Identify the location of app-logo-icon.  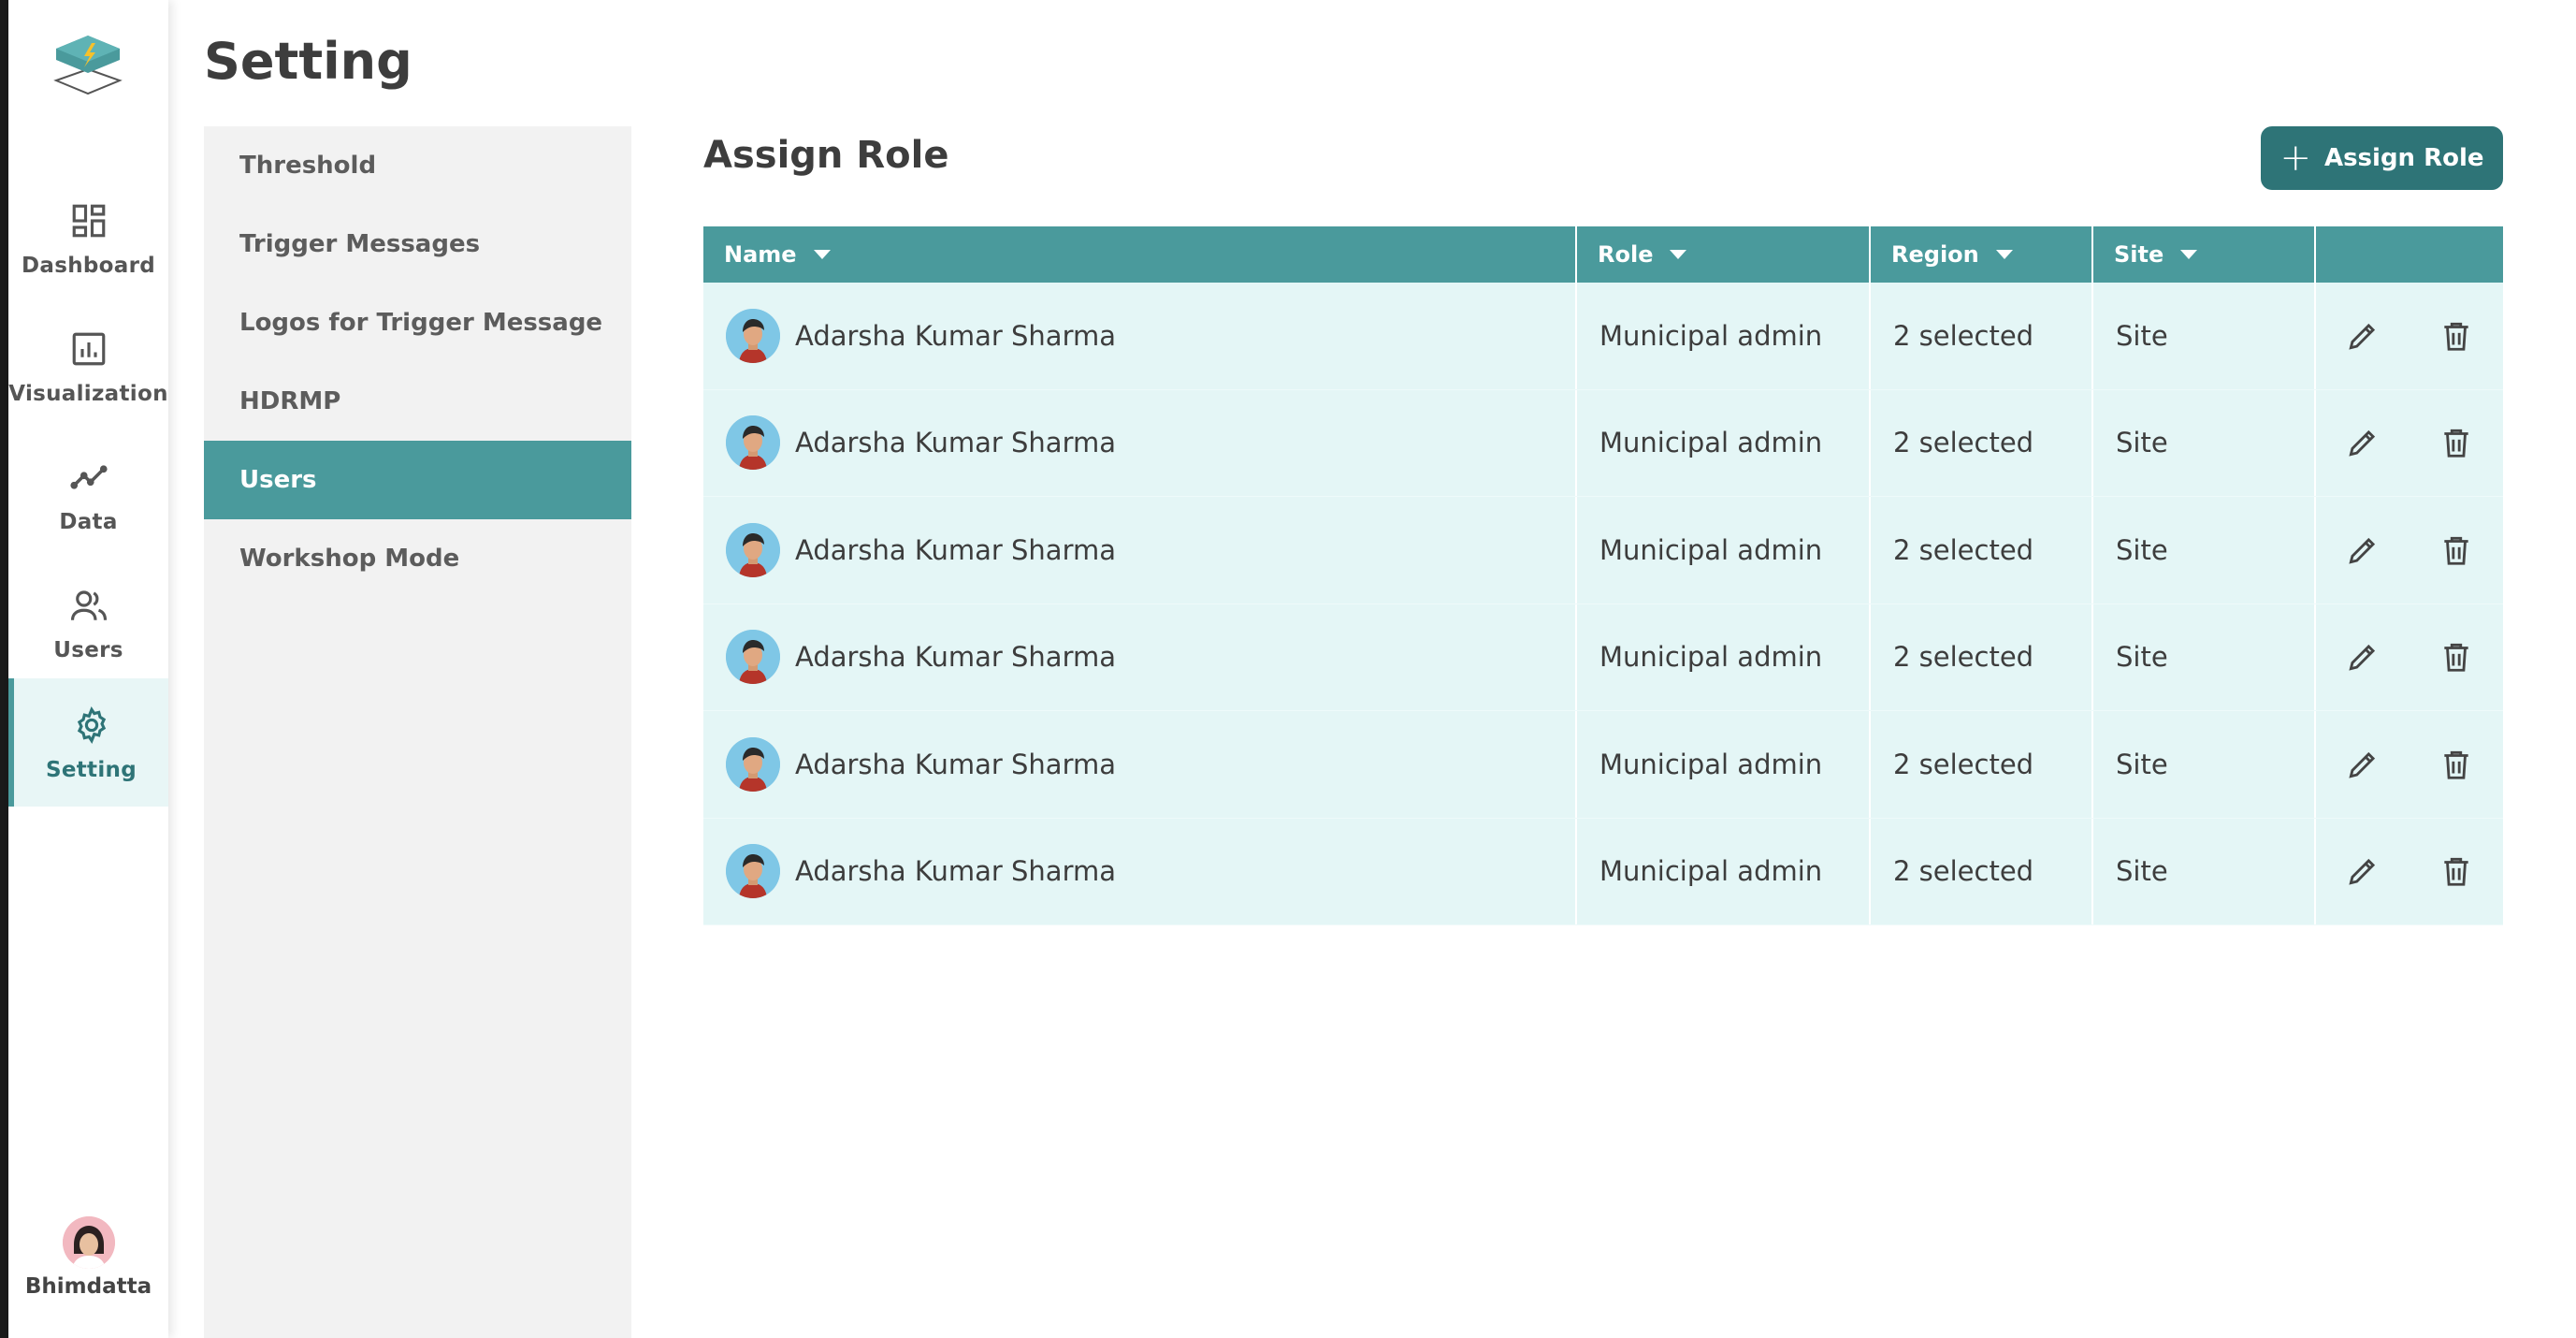
(88, 63).